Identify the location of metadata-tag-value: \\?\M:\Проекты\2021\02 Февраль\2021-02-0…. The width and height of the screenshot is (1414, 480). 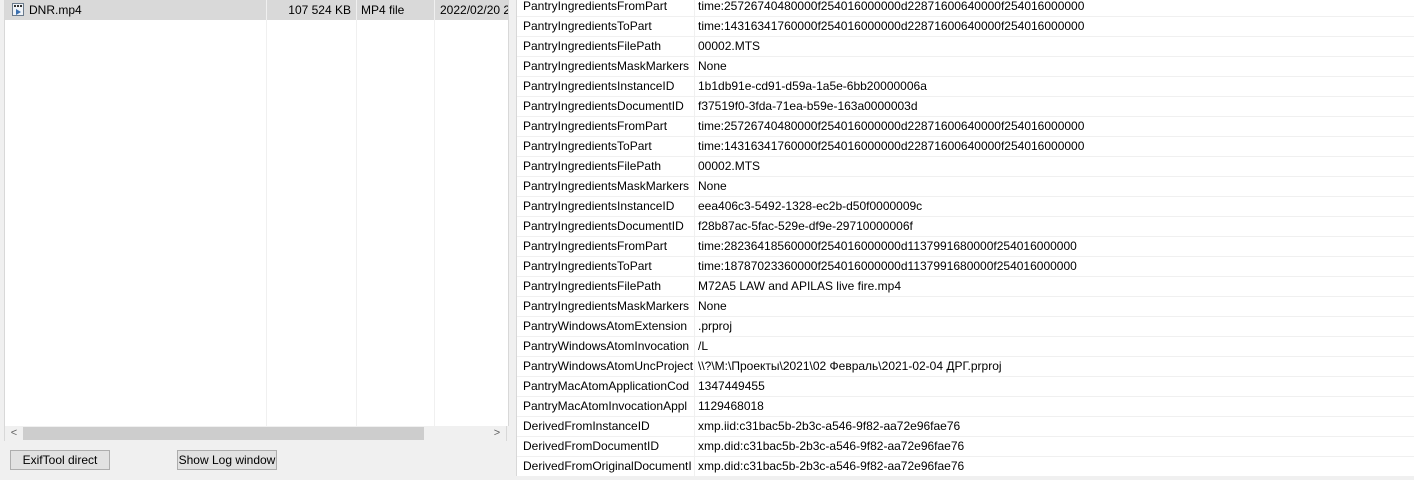
(850, 366).